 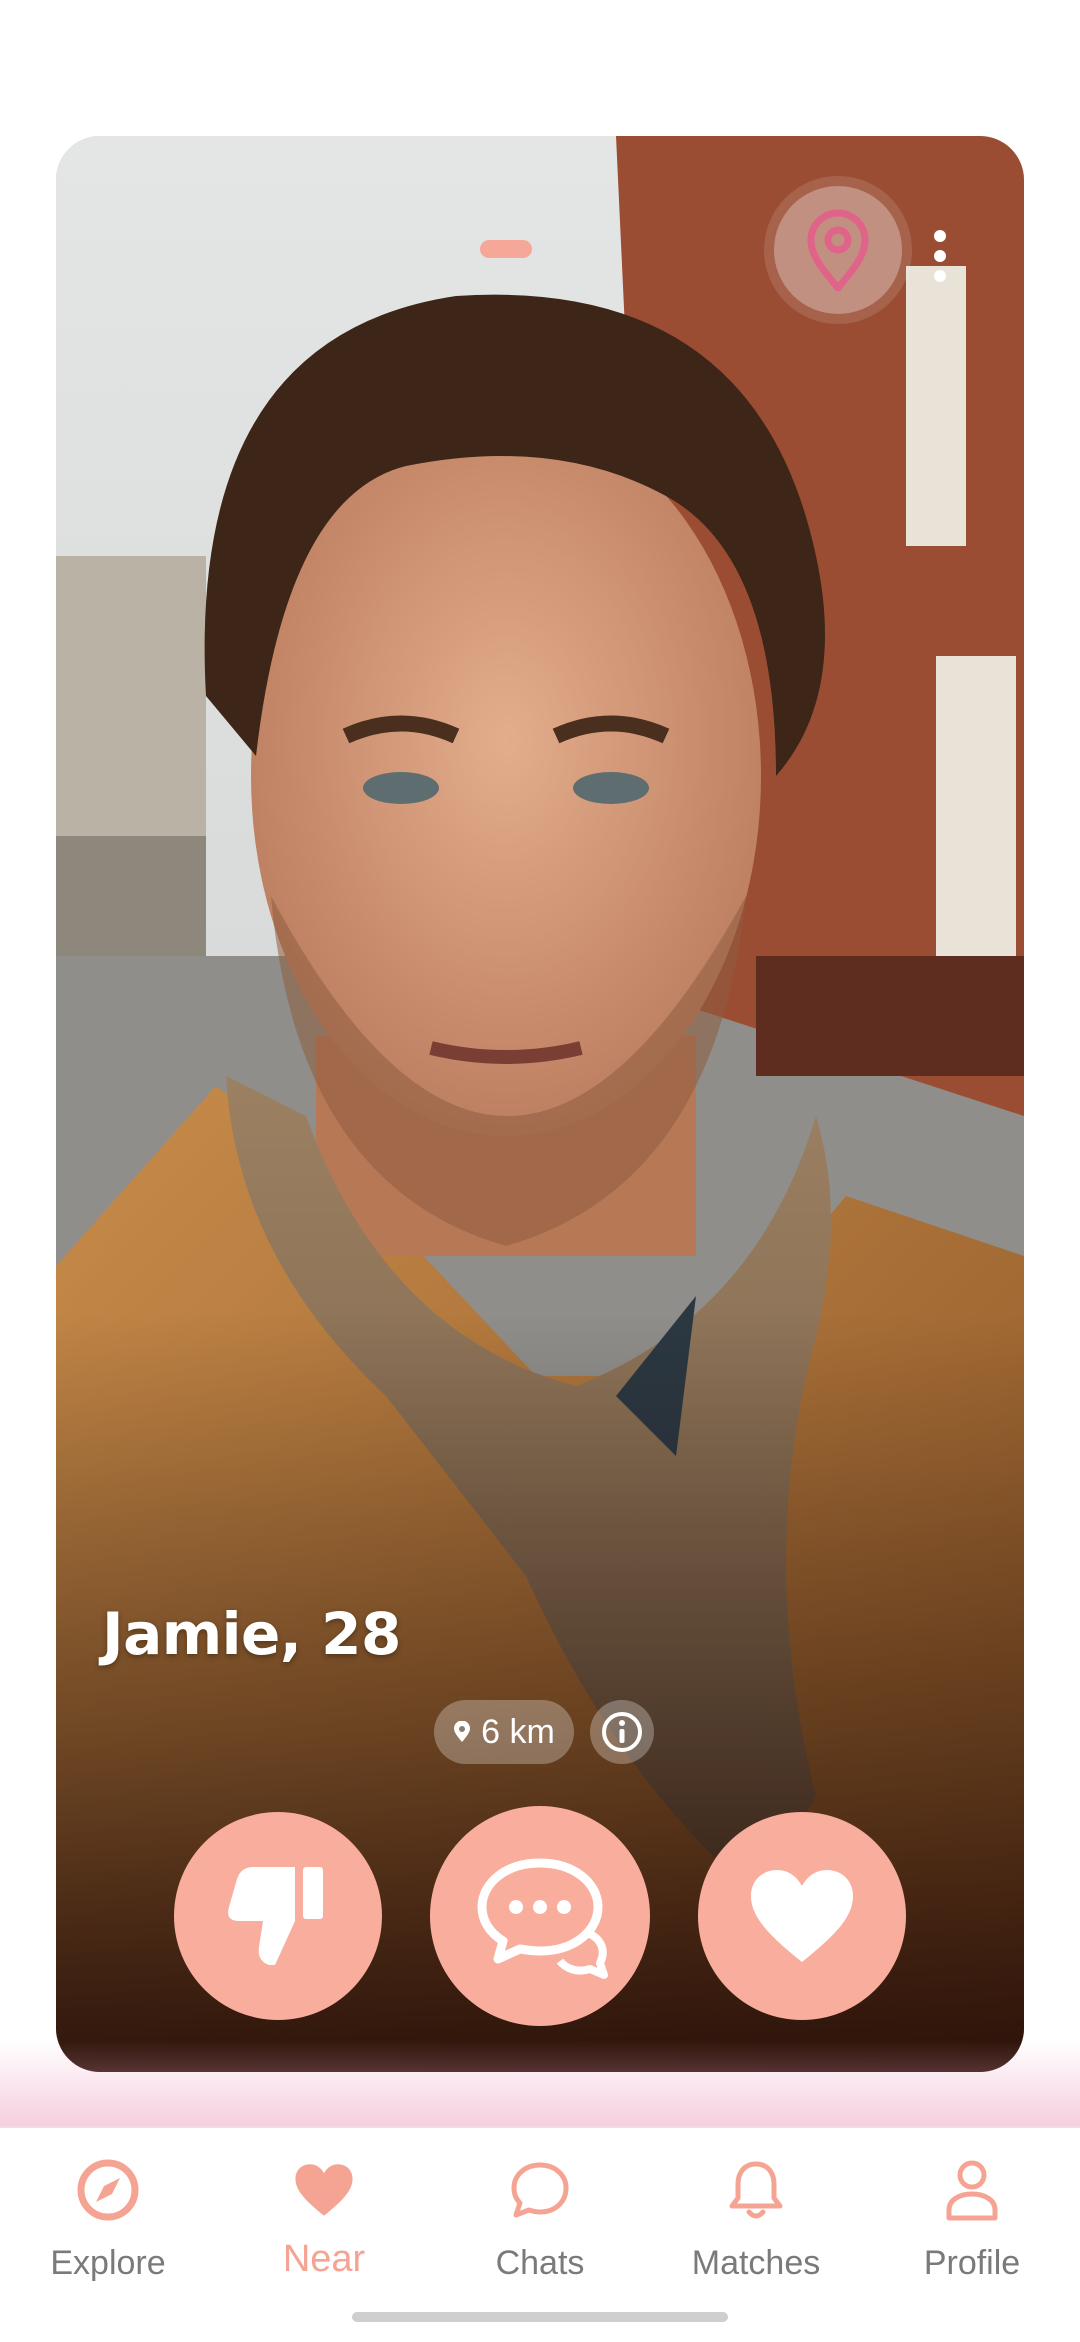 I want to click on nav-explore-label: Explore, so click(x=108, y=2263).